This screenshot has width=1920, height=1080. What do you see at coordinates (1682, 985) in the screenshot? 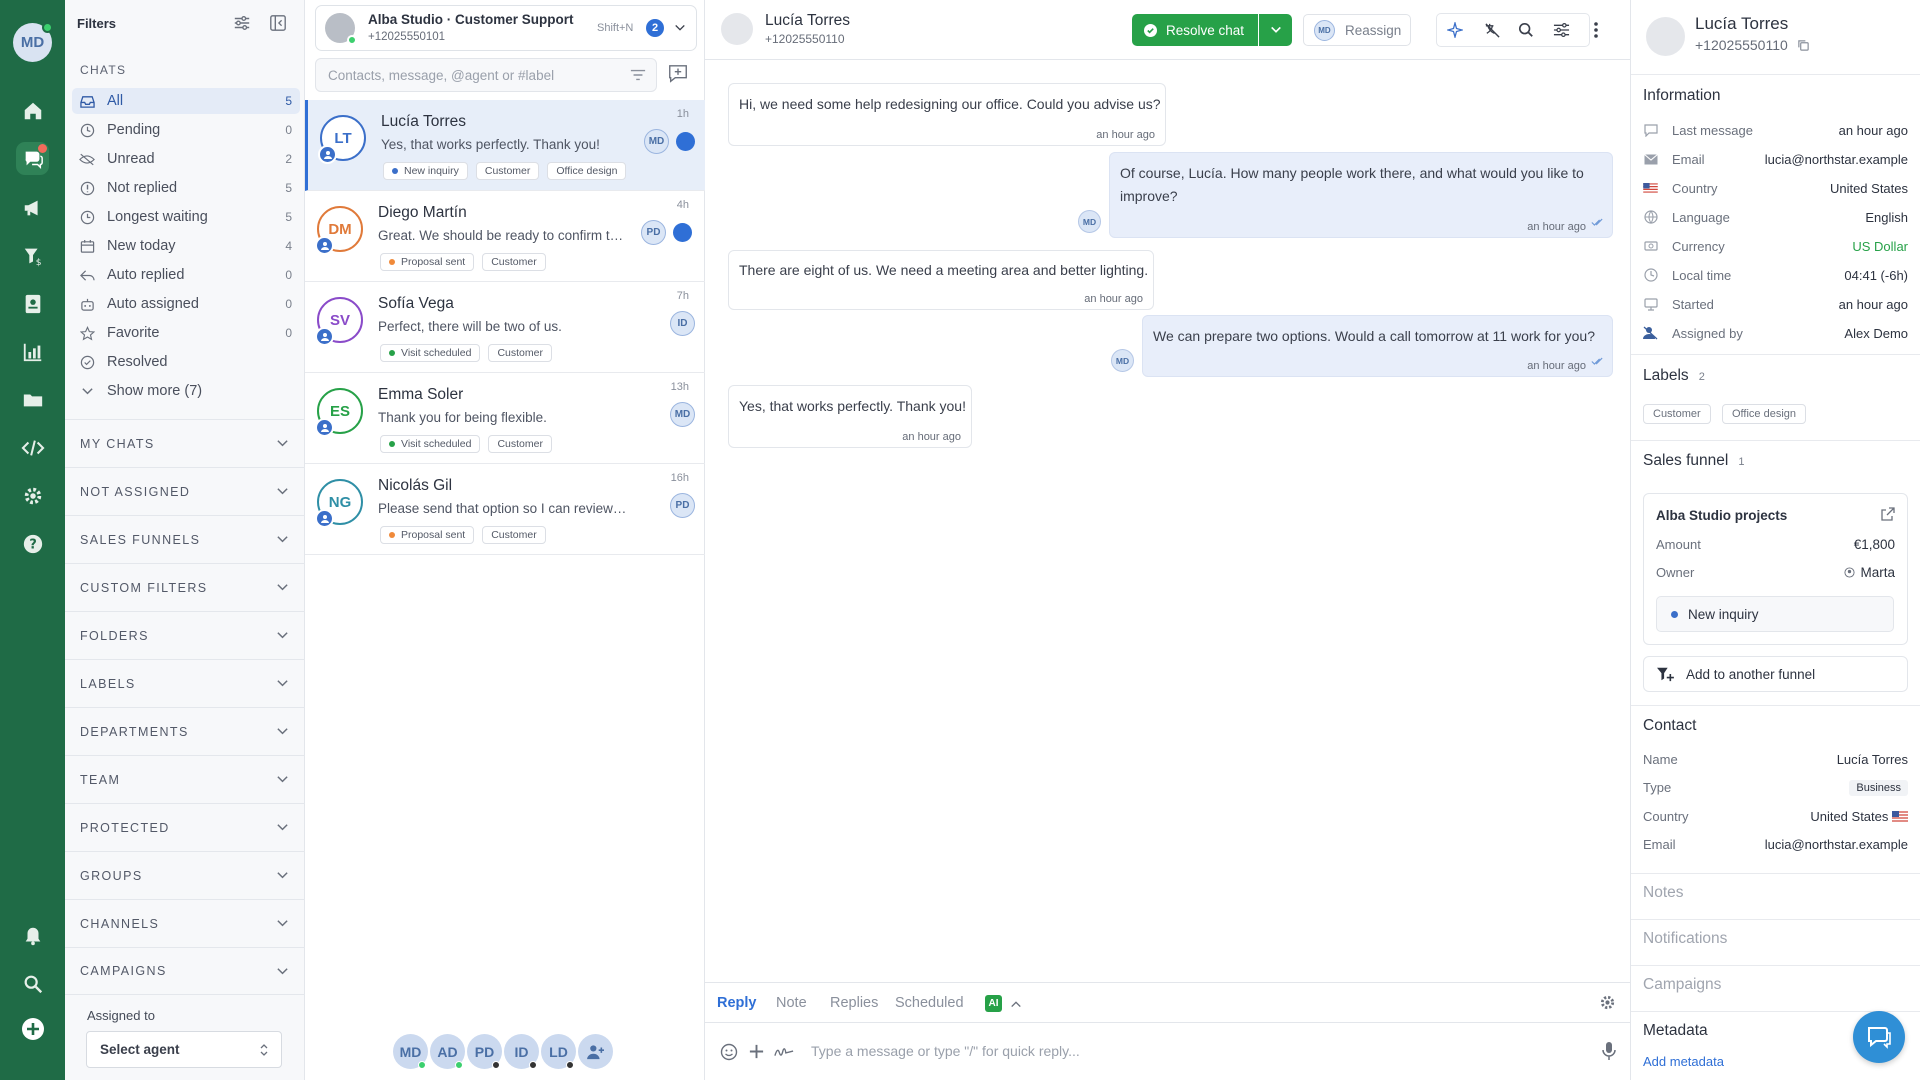
I see `campaigns-section: Campaigns` at bounding box center [1682, 985].